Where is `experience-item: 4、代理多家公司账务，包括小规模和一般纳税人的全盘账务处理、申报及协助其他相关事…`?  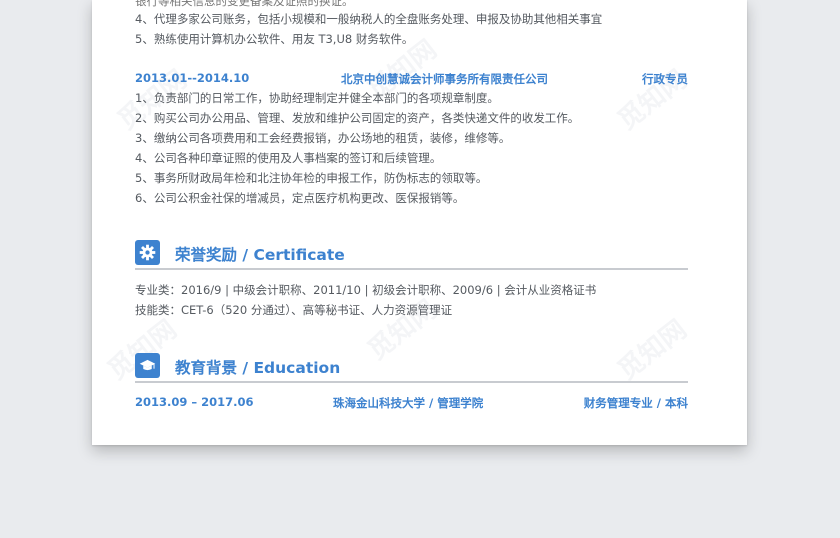 experience-item: 4、代理多家公司账务，包括小规模和一般纳税人的全盘账务处理、申报及协助其他相关事… is located at coordinates (369, 19).